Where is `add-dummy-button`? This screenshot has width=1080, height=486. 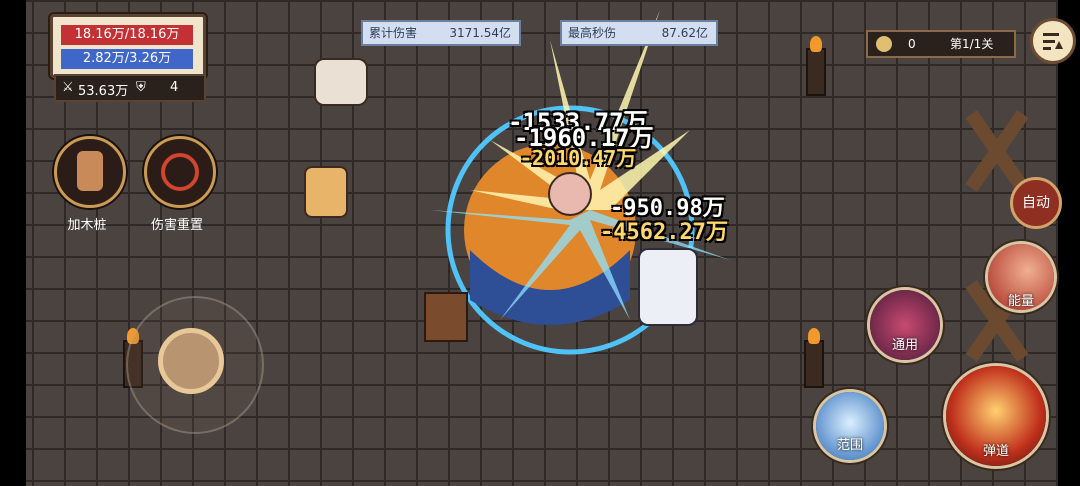
add-dummy-button is located at coordinates (90, 172).